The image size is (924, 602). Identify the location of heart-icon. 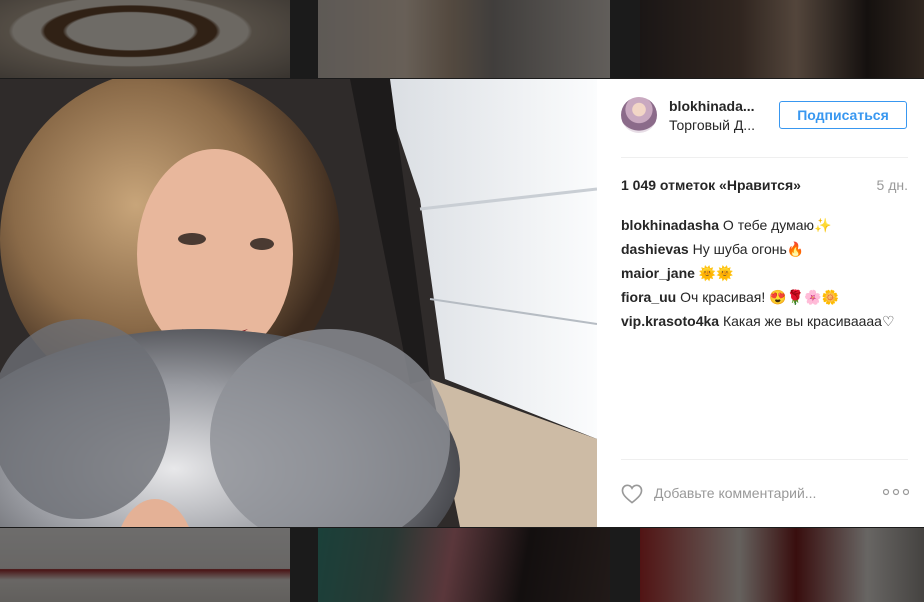
(632, 494).